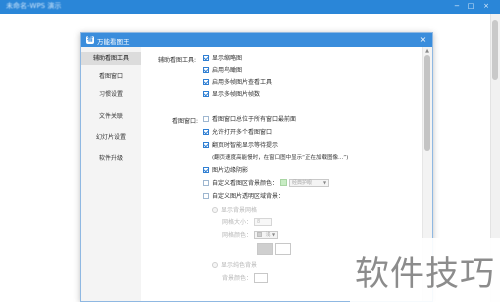 Image resolution: width=500 pixels, height=302 pixels. What do you see at coordinates (177, 60) in the screenshot?
I see `aux-tools-label: 辅助看图工具:` at bounding box center [177, 60].